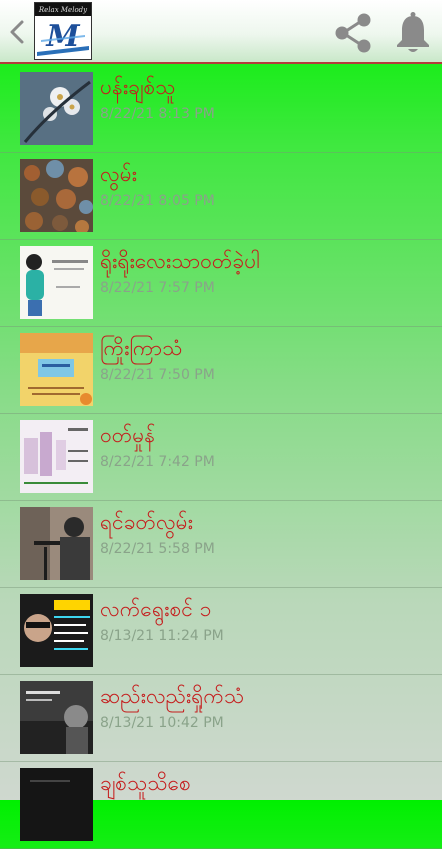 Image resolution: width=442 pixels, height=849 pixels. What do you see at coordinates (180, 261) in the screenshot?
I see `song-title: ရိုးရိုးလေးသာဝတ်ခဲ့ပါ` at bounding box center [180, 261].